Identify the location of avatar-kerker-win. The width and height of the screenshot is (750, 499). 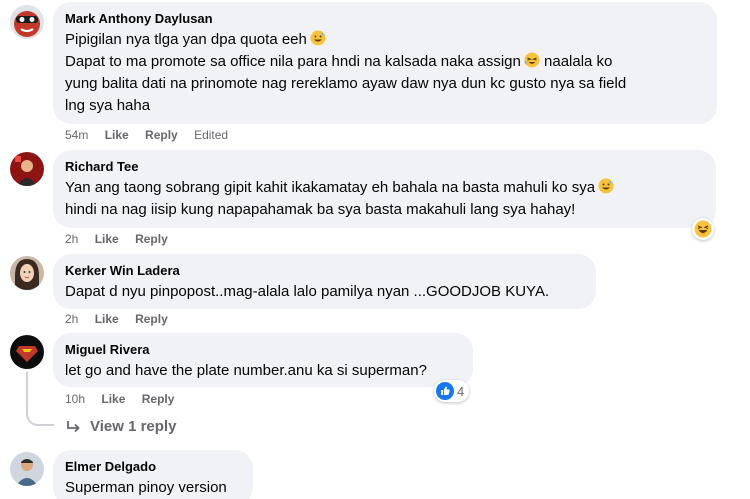
(27, 273).